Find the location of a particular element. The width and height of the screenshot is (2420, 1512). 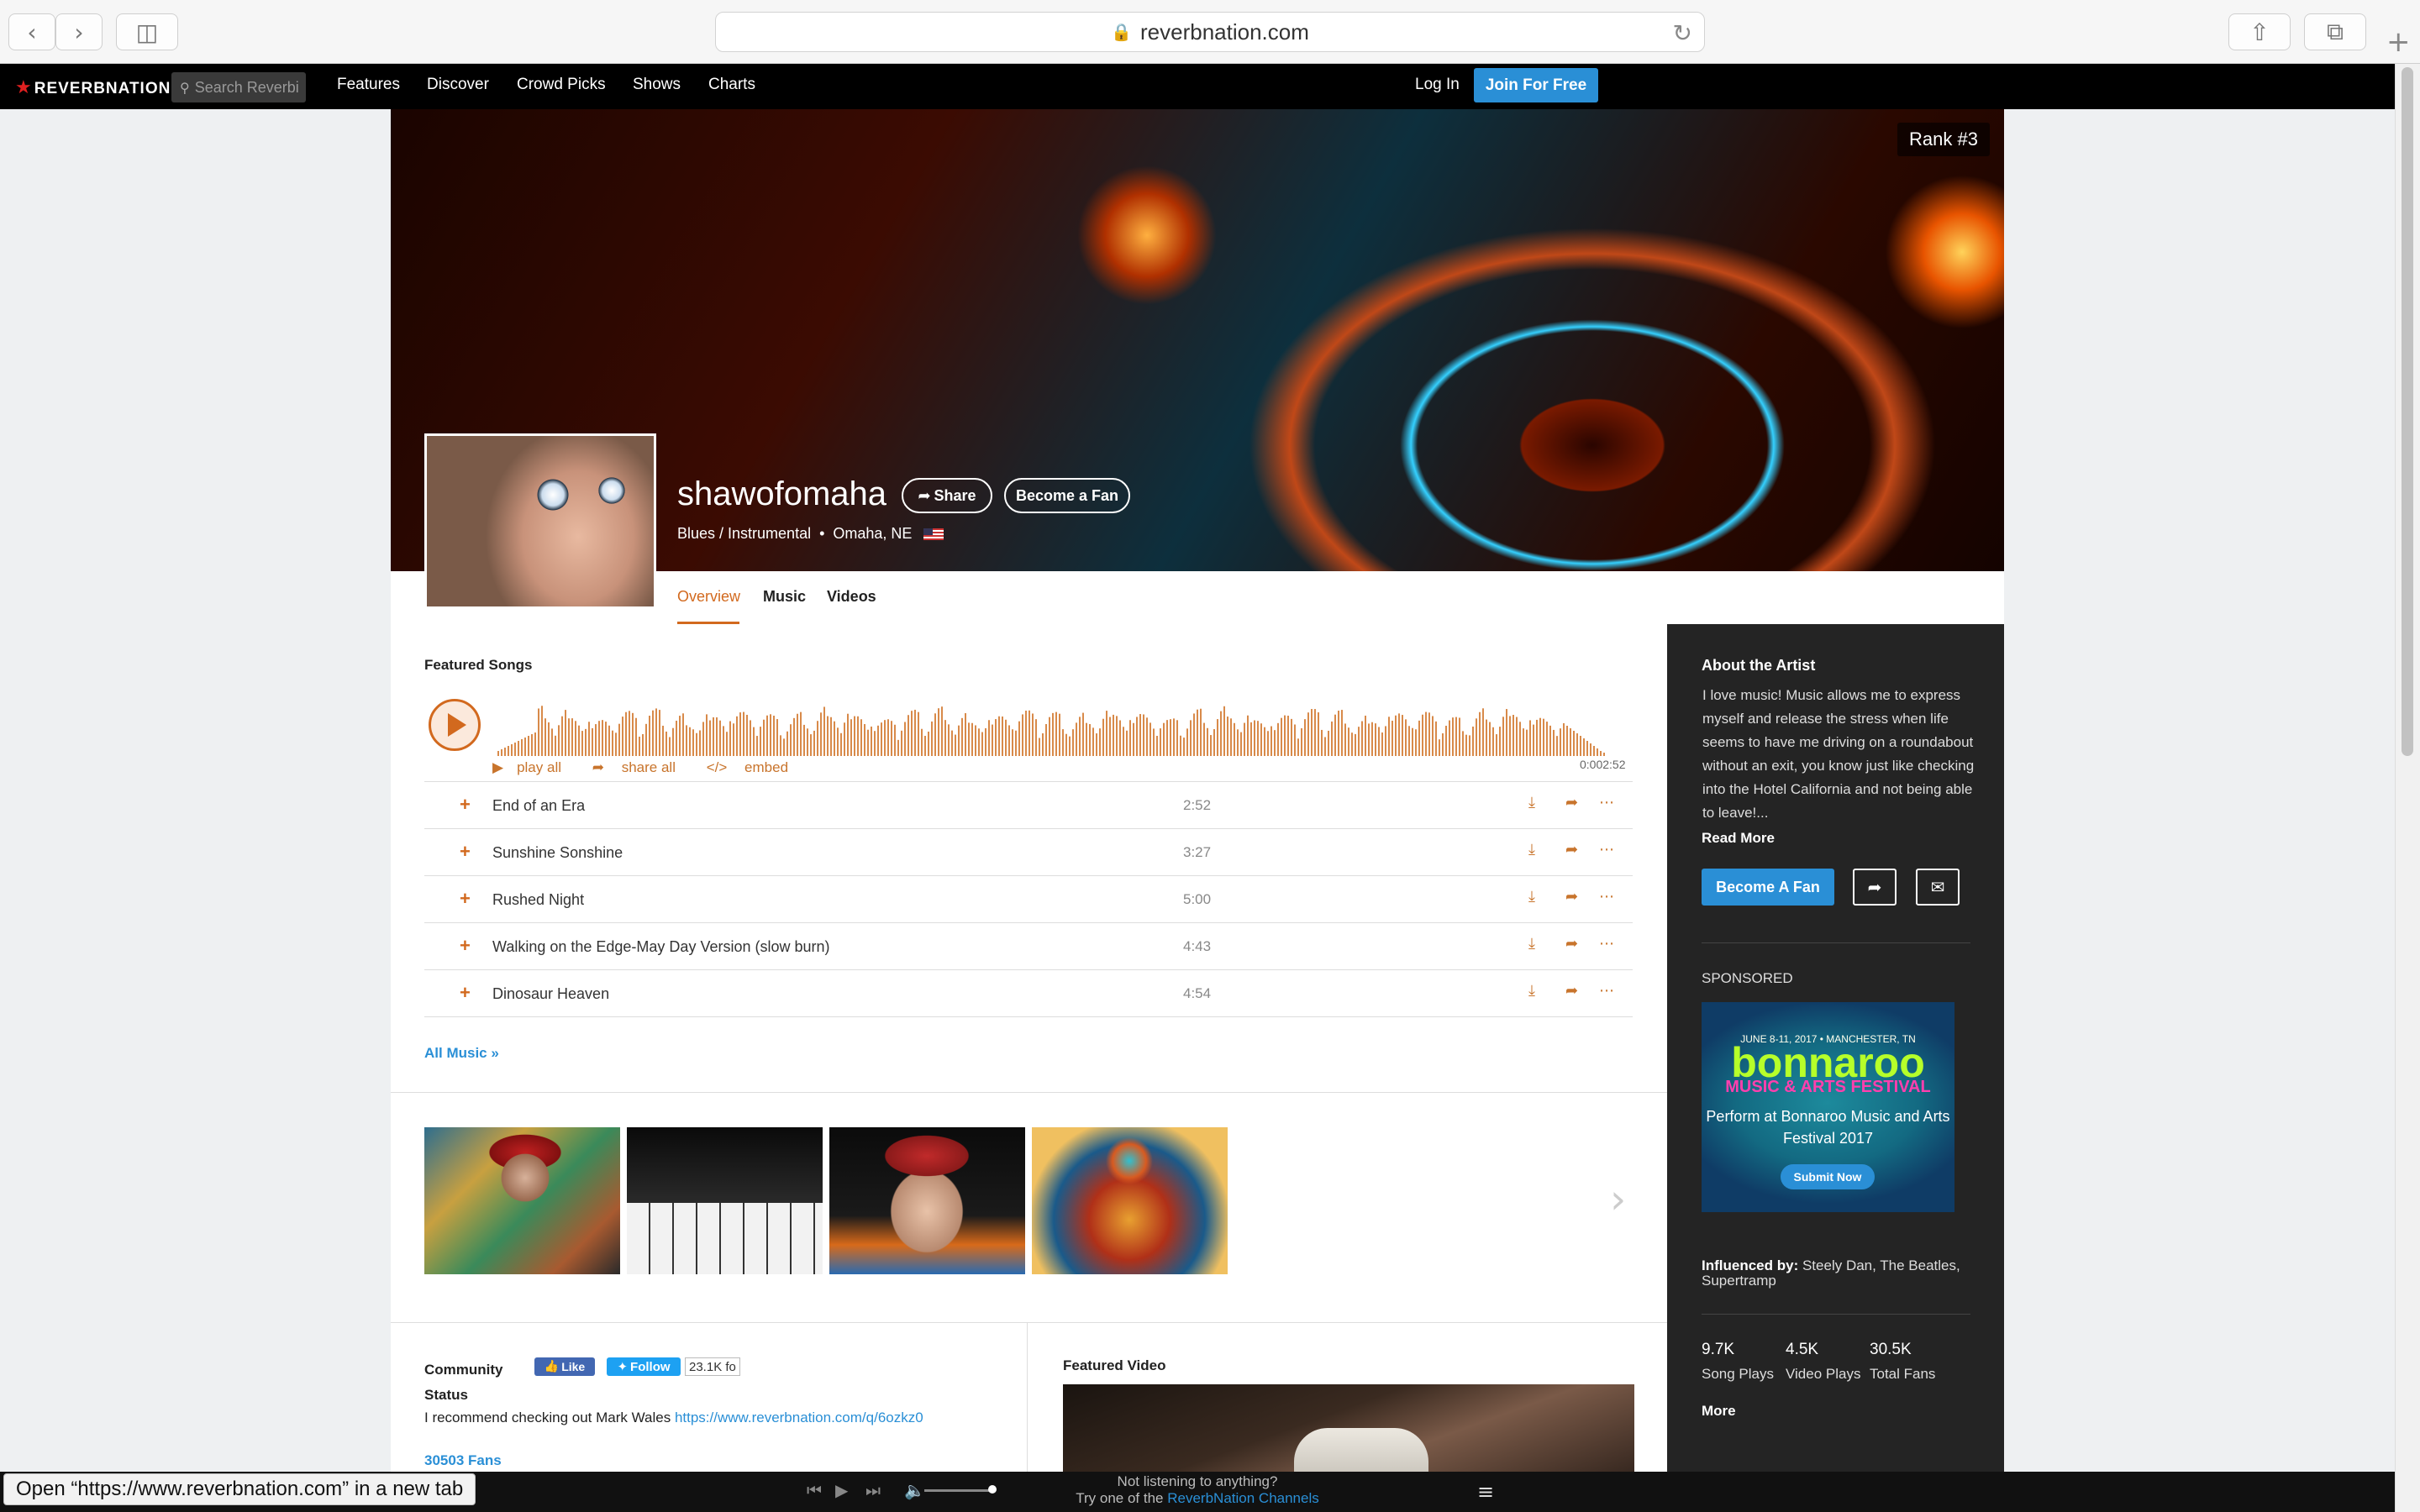

artist-name: shawofomaha is located at coordinates (782, 493).